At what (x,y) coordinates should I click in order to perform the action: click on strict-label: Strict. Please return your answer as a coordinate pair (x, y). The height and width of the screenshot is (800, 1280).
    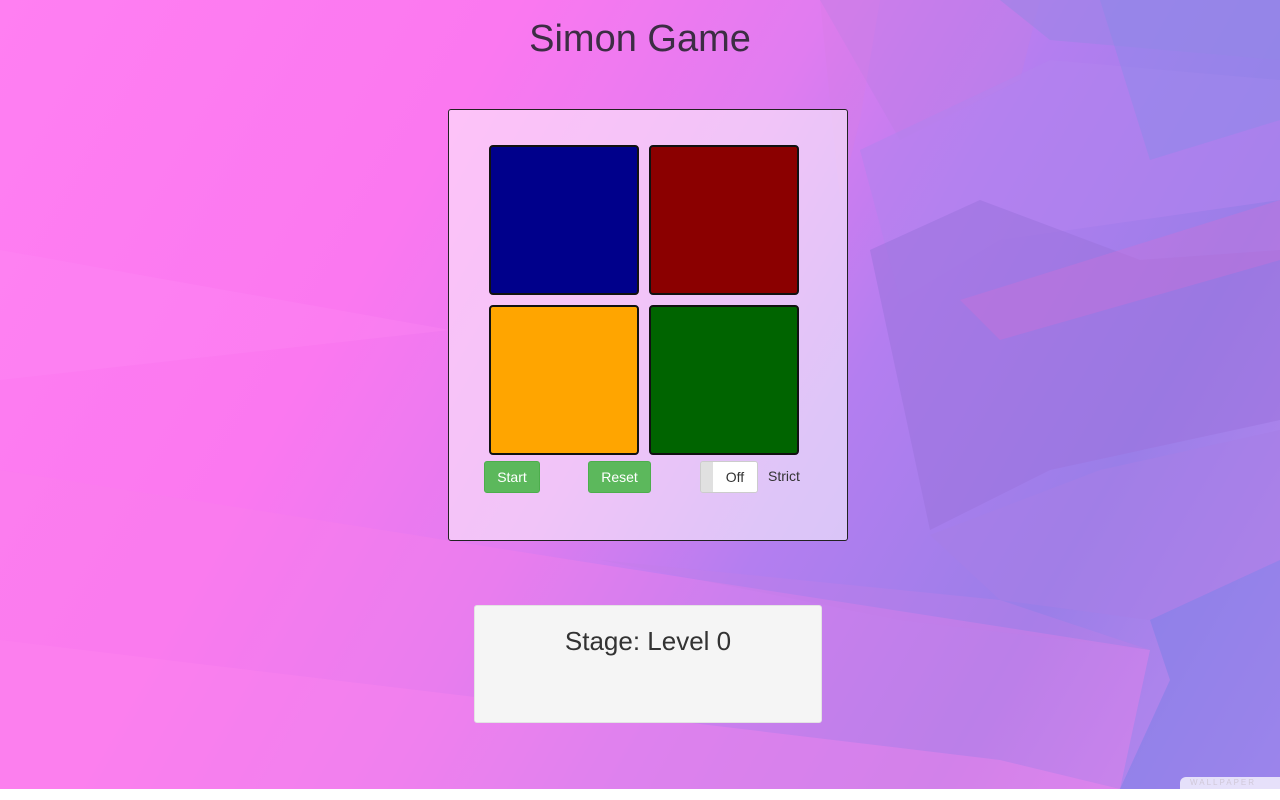
    Looking at the image, I should click on (784, 476).